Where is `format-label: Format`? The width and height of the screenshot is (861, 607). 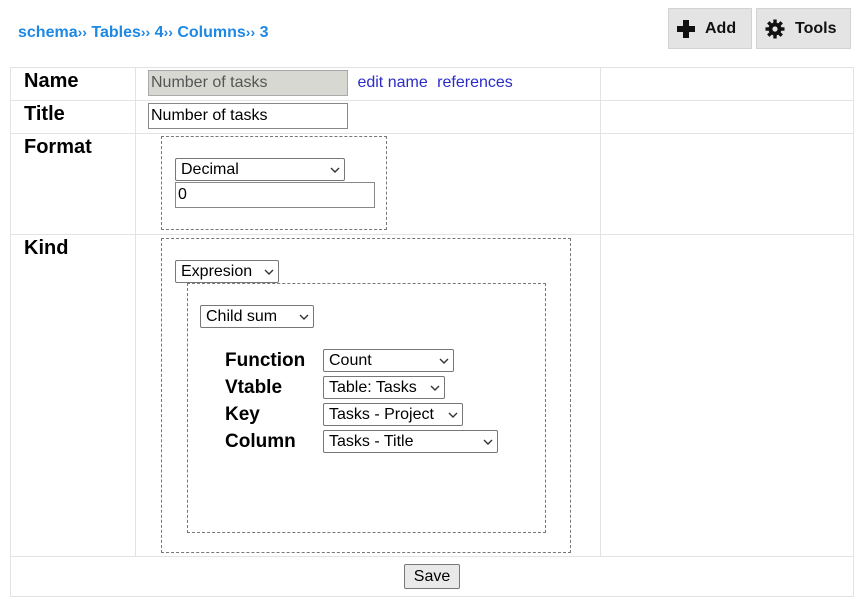
format-label: Format is located at coordinates (73, 184).